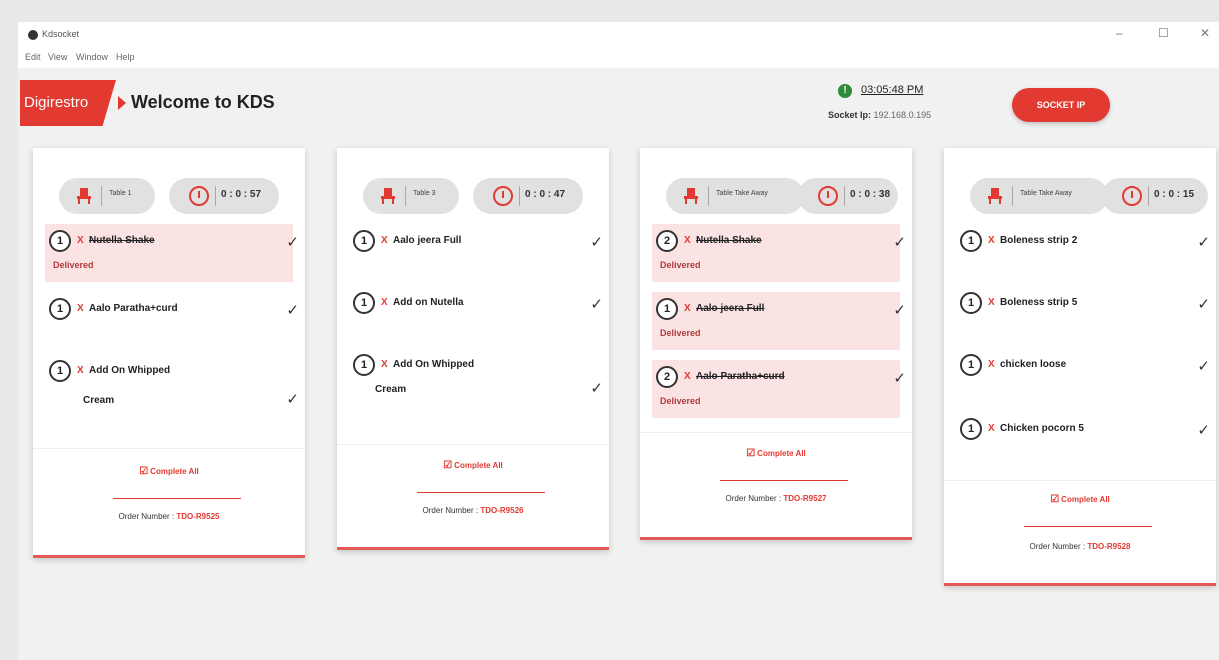 This screenshot has height=660, width=1219. I want to click on menu-edit: Edit, so click(33, 57).